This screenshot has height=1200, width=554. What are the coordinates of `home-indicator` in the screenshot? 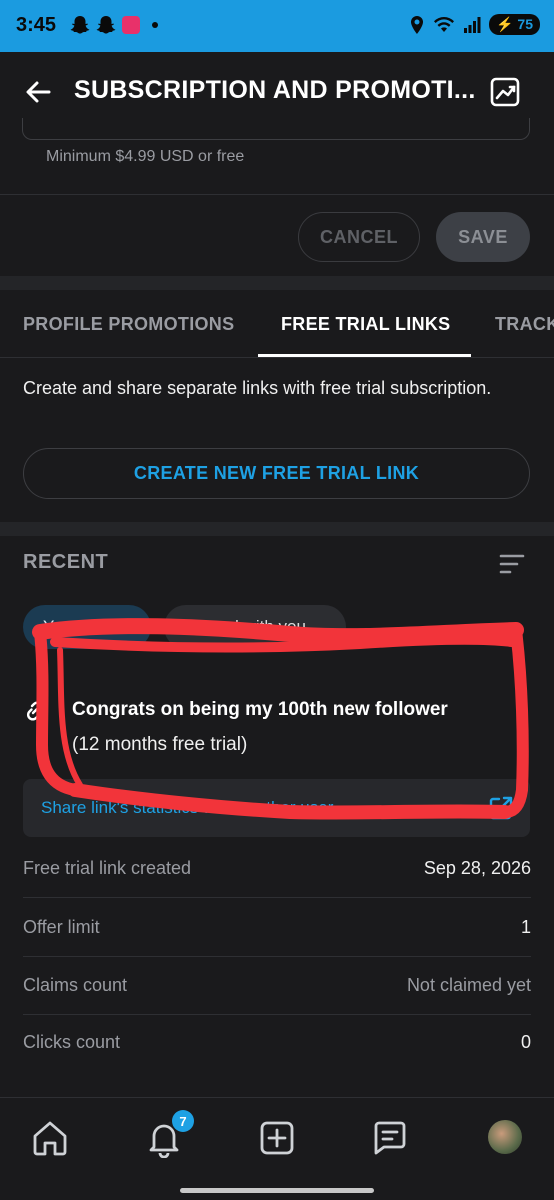 It's located at (277, 1190).